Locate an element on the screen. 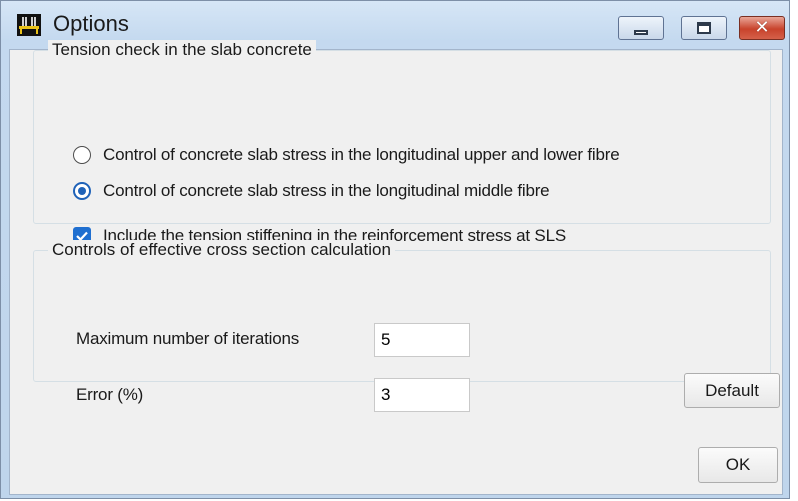 This screenshot has width=798, height=501. maximize-button is located at coordinates (704, 28).